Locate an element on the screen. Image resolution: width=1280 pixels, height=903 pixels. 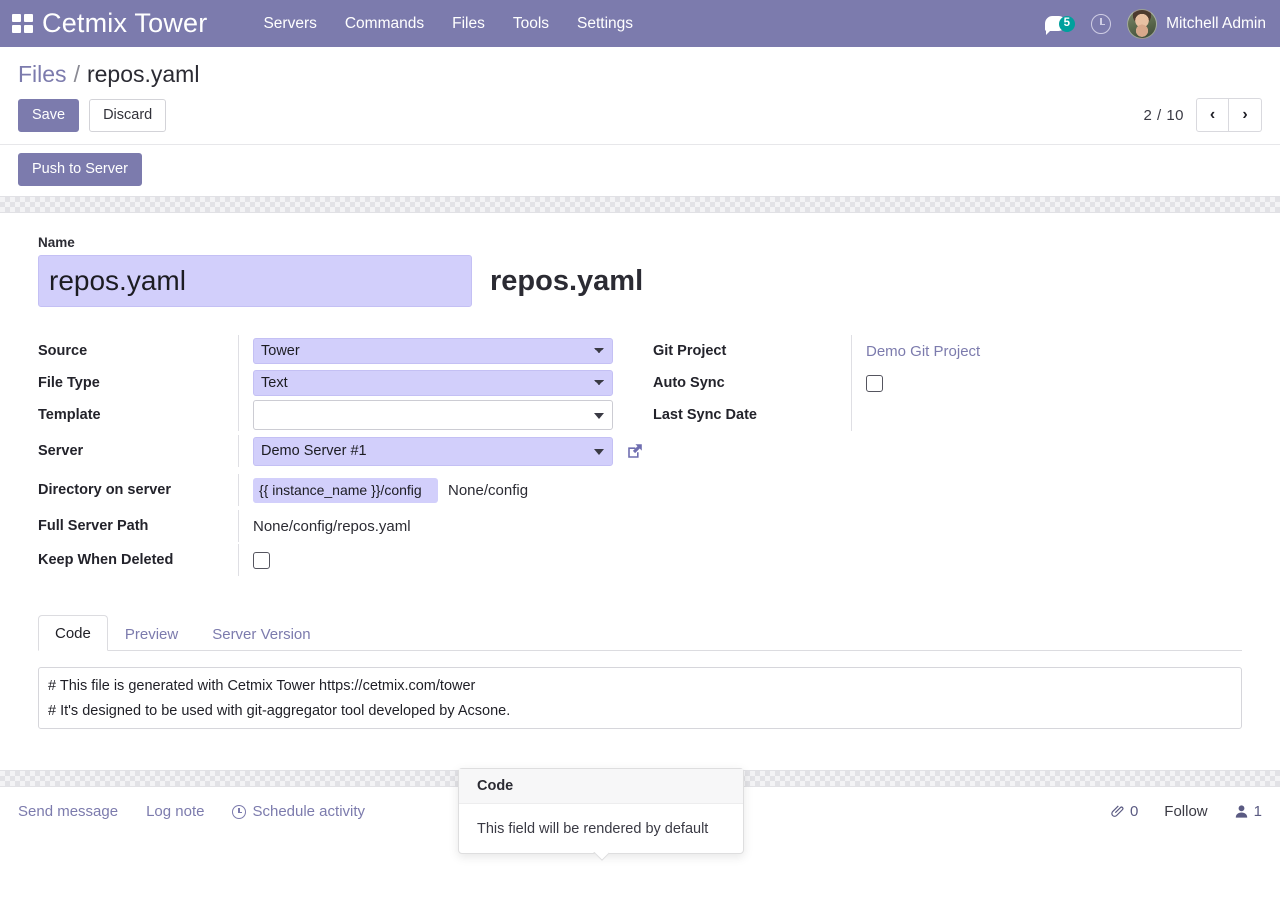
tooltip-arrow-icon is located at coordinates (600, 857).